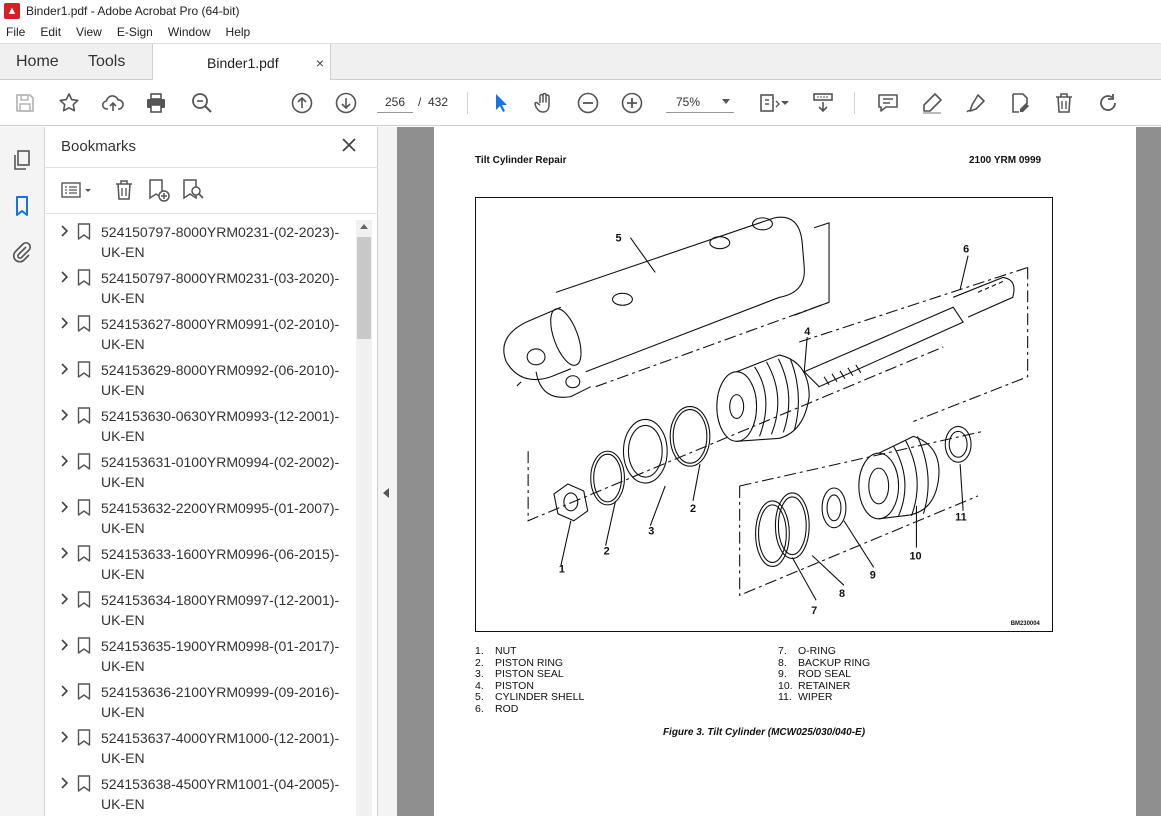 The image size is (1161, 816). What do you see at coordinates (113, 103) in the screenshot?
I see `upload-cloud-icon` at bounding box center [113, 103].